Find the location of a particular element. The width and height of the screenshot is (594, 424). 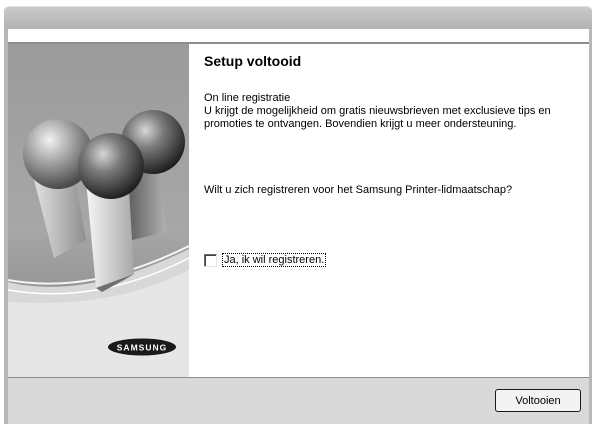

register-checkbox is located at coordinates (210, 260).